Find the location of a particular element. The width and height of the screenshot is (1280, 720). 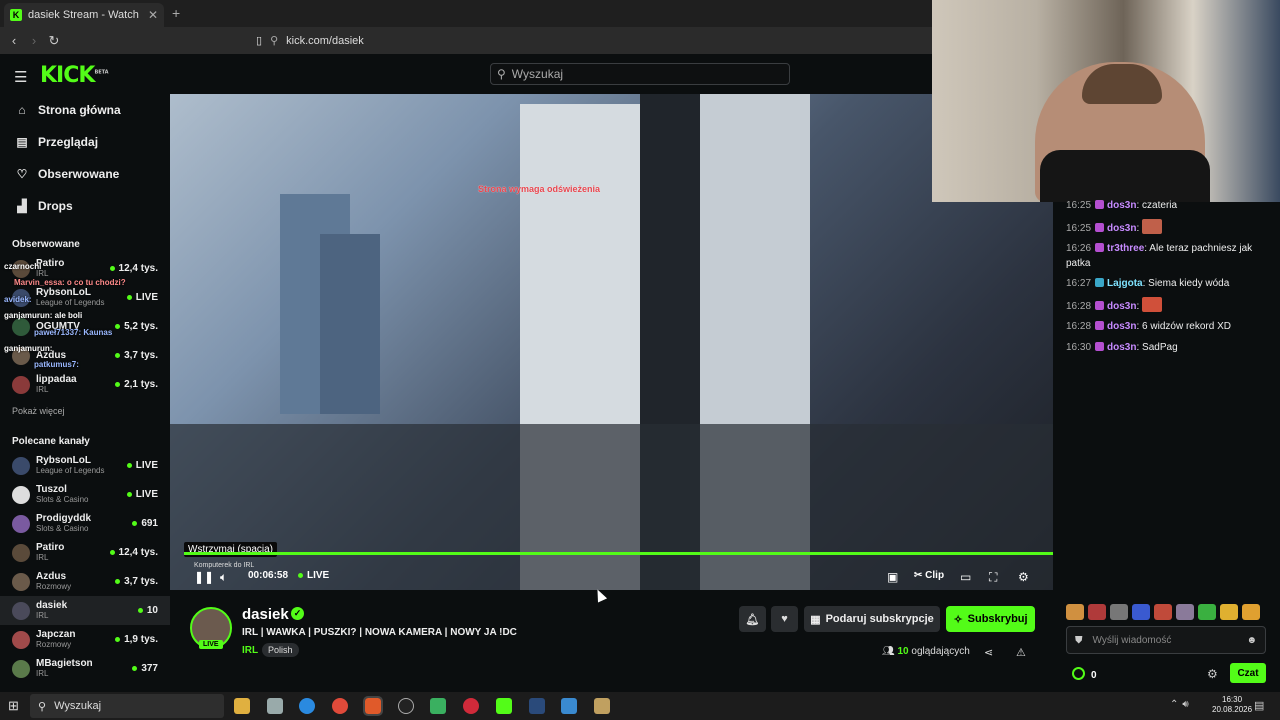

reload-icon: ↻ is located at coordinates (54, 41).